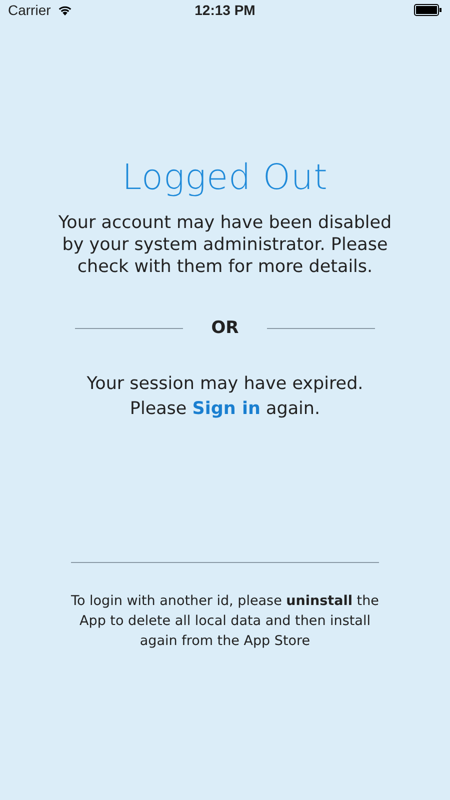  Describe the element at coordinates (428, 10) in the screenshot. I see `battery-icon` at that location.